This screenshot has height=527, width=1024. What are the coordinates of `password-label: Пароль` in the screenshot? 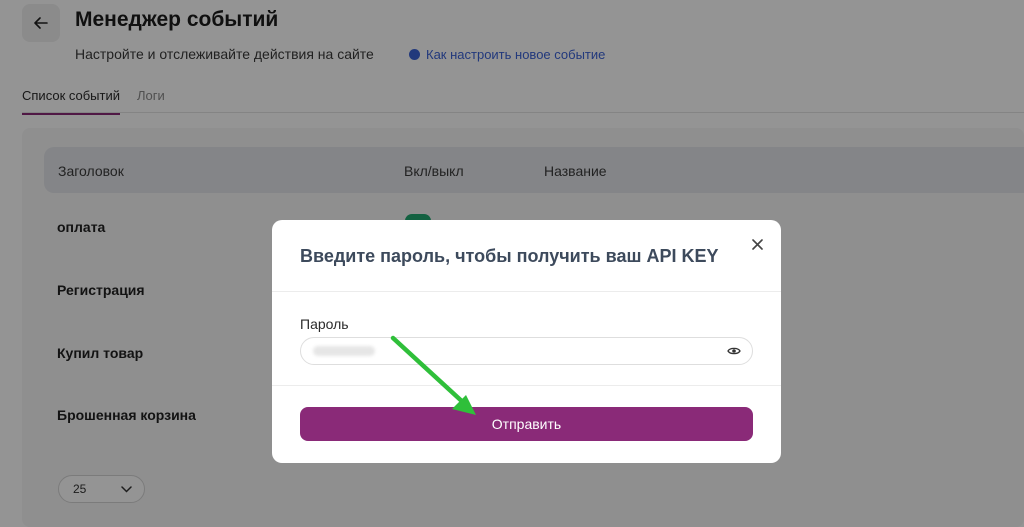 It's located at (324, 324).